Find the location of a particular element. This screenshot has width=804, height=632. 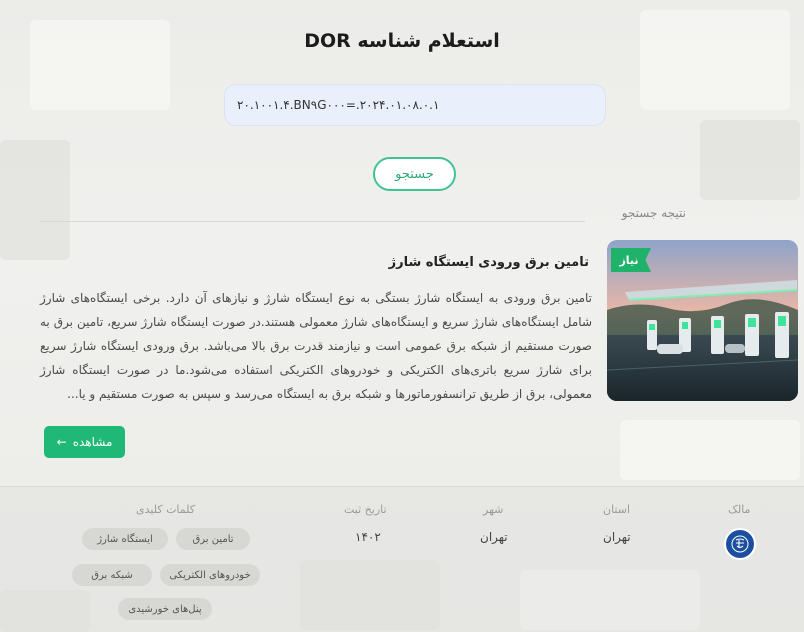

need-badge: نیاز is located at coordinates (631, 260).